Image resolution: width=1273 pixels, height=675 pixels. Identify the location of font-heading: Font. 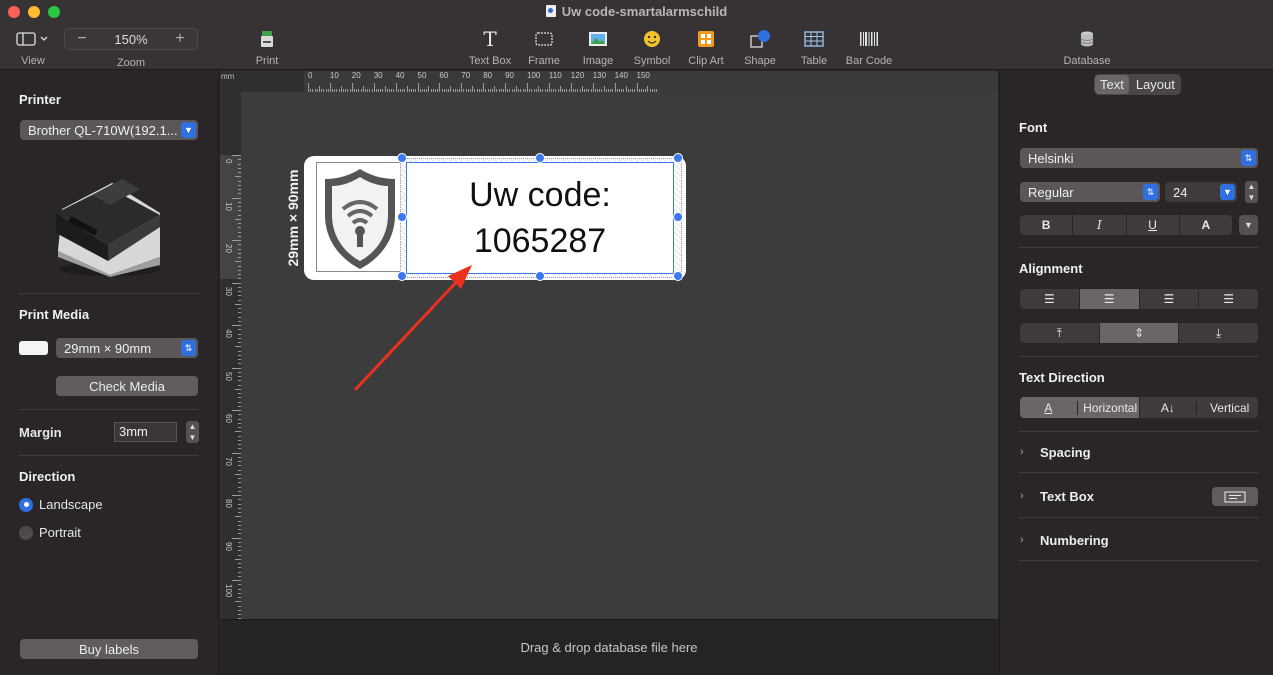
(1033, 127).